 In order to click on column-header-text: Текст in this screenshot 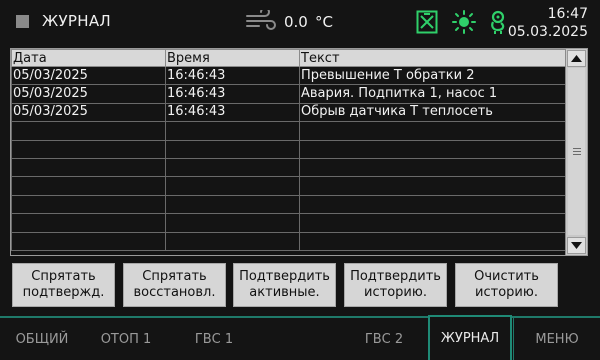, I will do `click(432, 58)`.